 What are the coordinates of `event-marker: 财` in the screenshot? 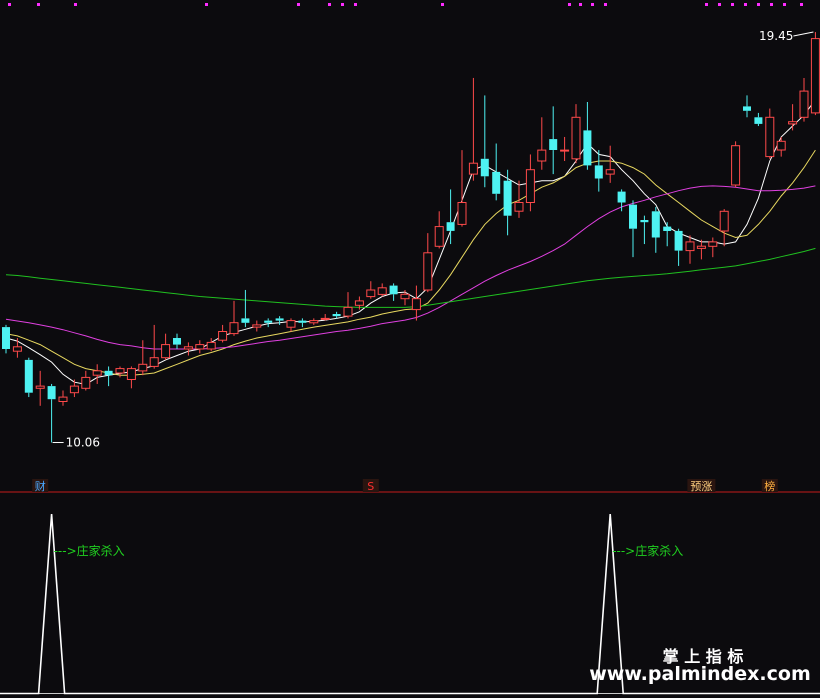 It's located at (40, 486).